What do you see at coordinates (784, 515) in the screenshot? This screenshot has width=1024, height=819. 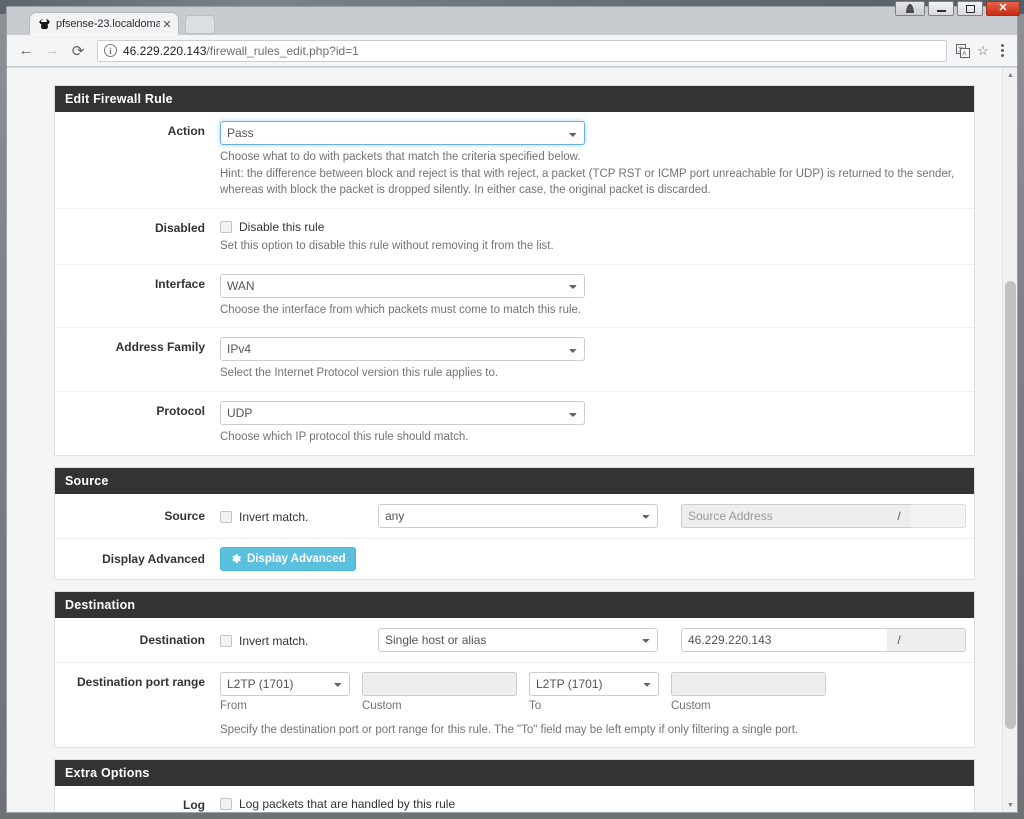 I see `input-source-address` at bounding box center [784, 515].